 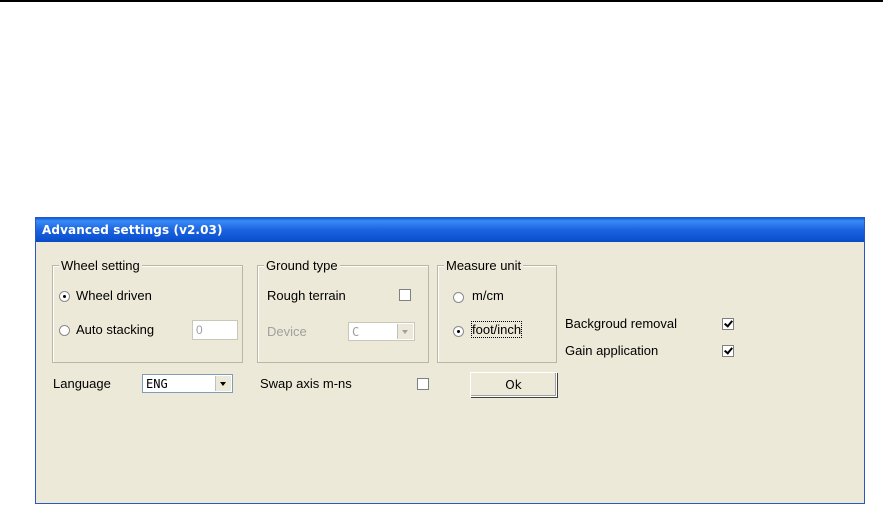 What do you see at coordinates (612, 350) in the screenshot?
I see `gain-application-label: Gain application` at bounding box center [612, 350].